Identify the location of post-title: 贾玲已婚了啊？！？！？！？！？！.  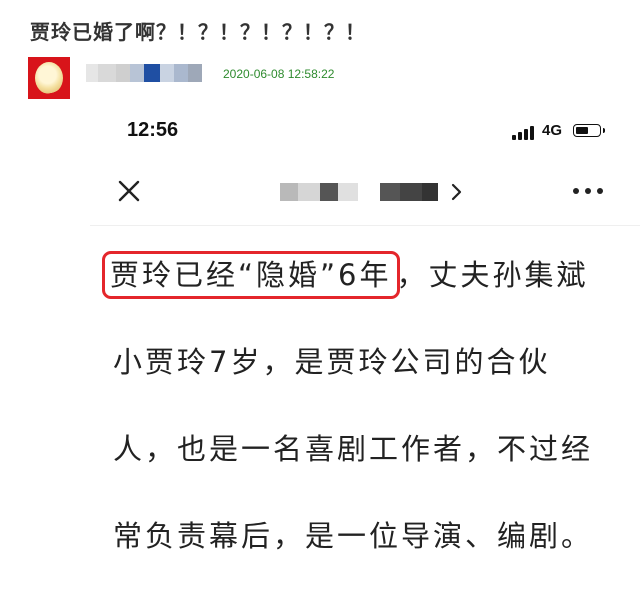
(198, 32).